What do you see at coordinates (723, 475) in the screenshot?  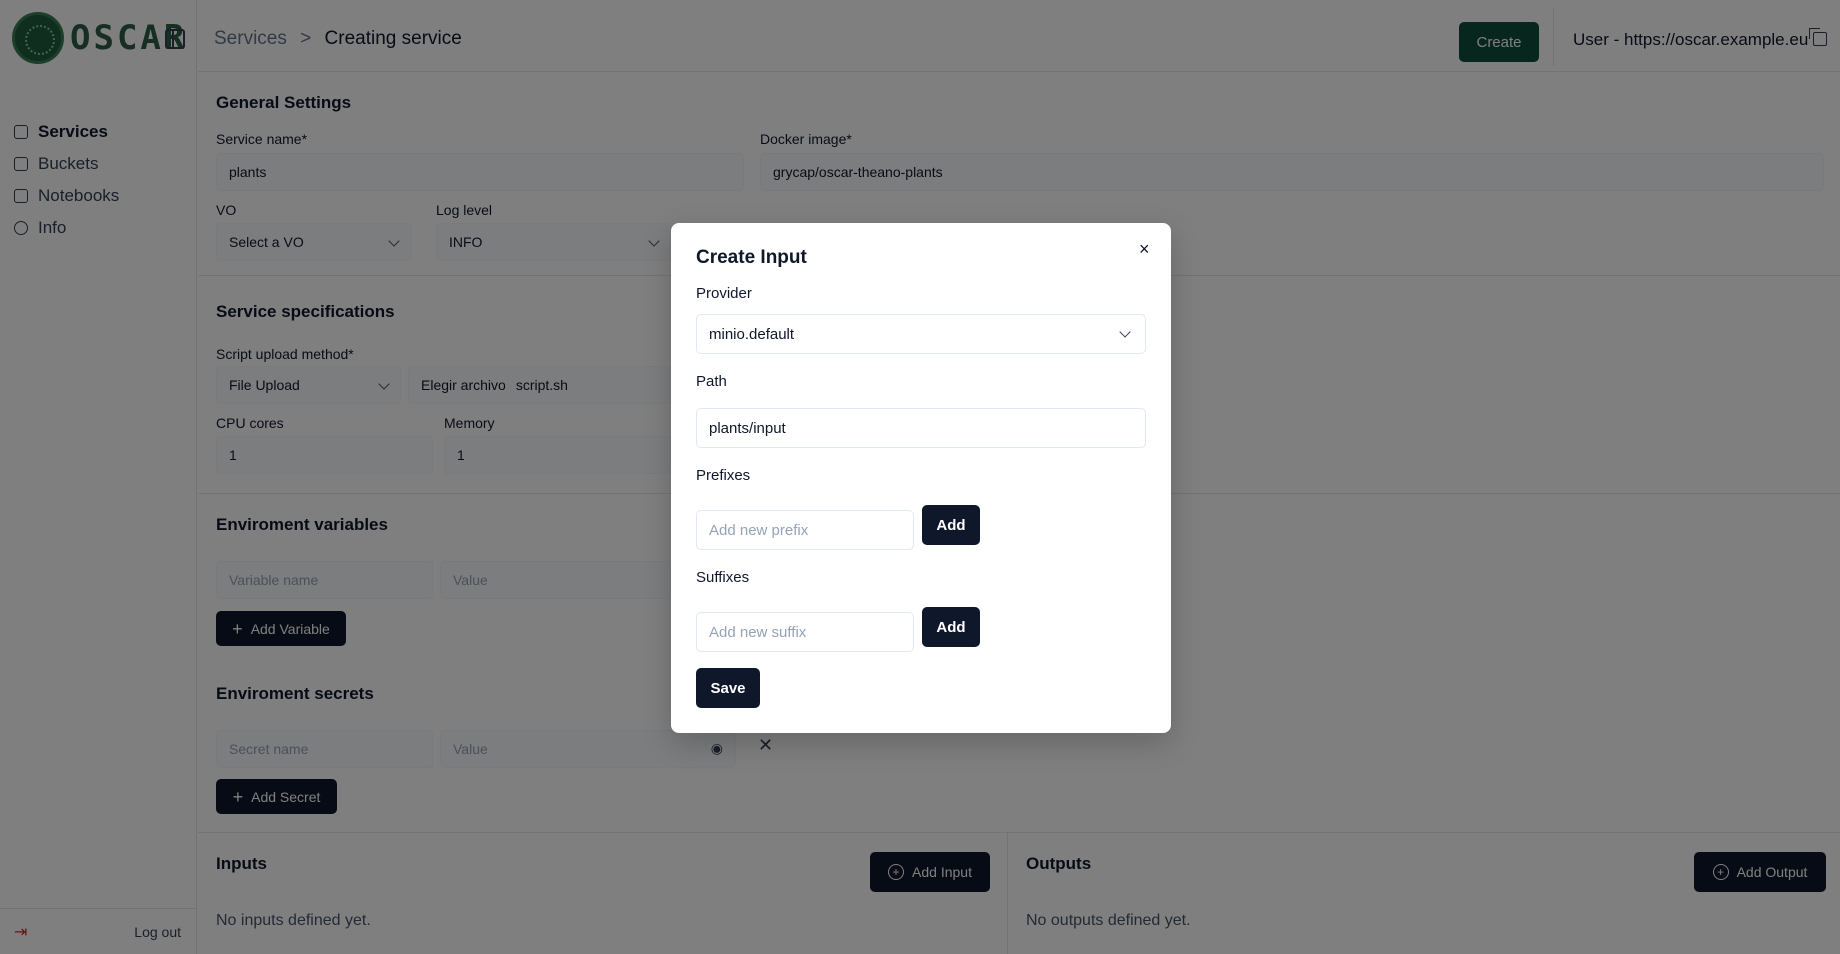 I see `prefixes-label: Prefixes` at bounding box center [723, 475].